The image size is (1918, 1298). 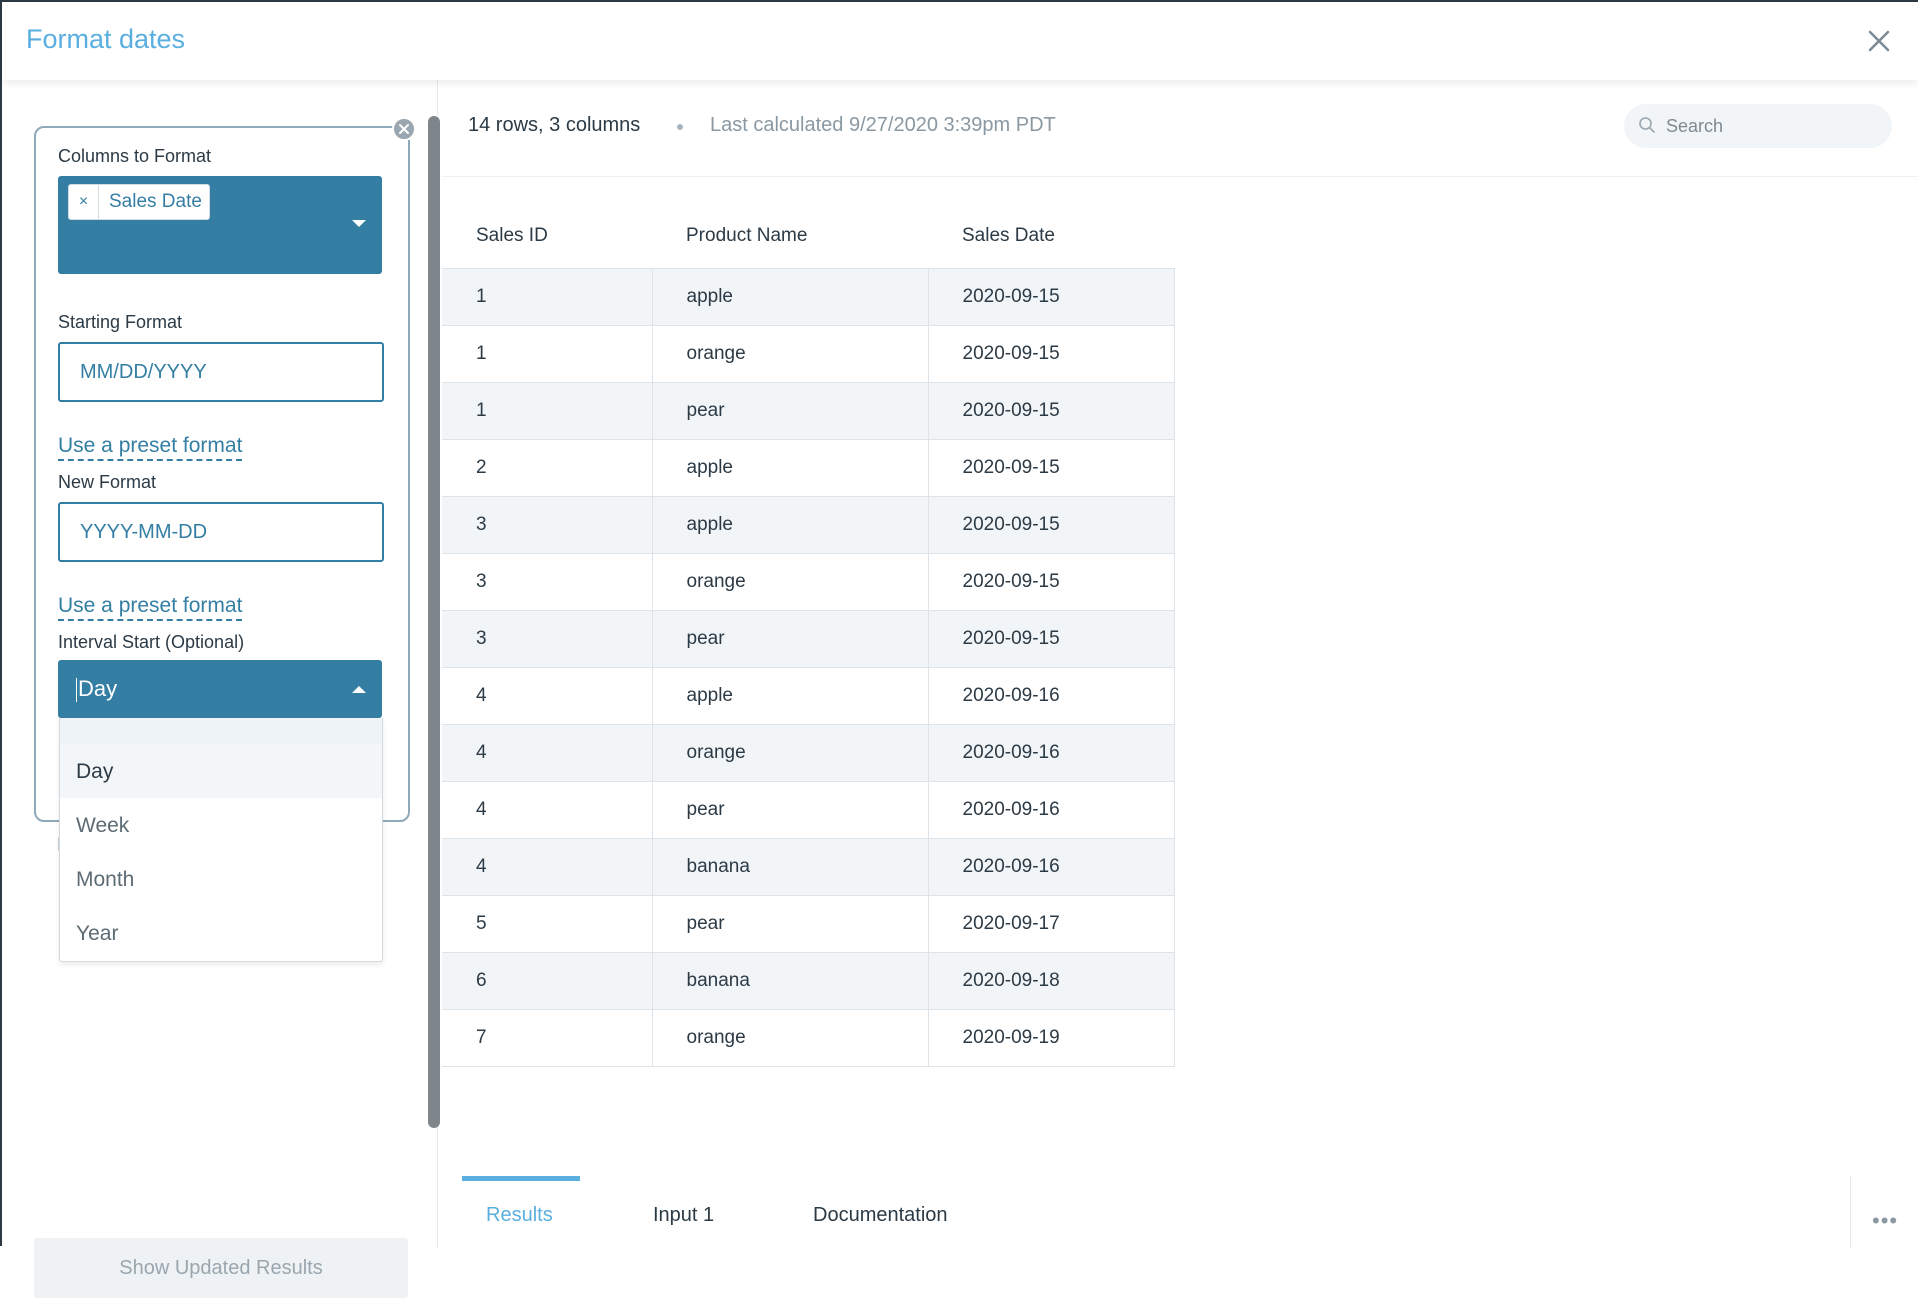 What do you see at coordinates (404, 129) in the screenshot?
I see `remove-card-icon` at bounding box center [404, 129].